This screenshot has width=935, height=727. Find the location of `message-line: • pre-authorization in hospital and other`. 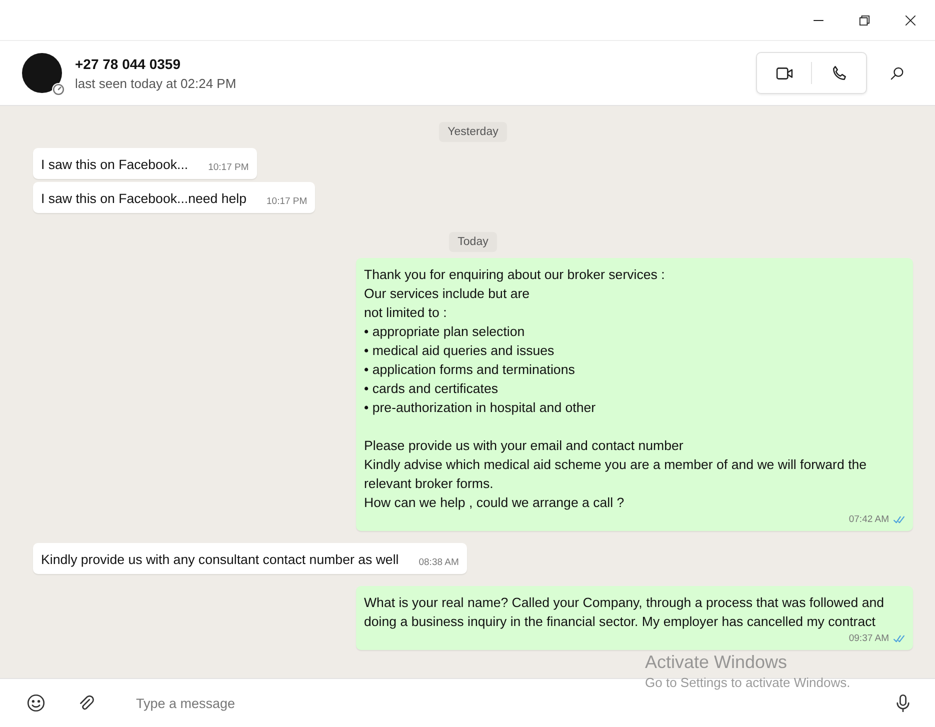

message-line: • pre-authorization in hospital and other is located at coordinates (480, 408).